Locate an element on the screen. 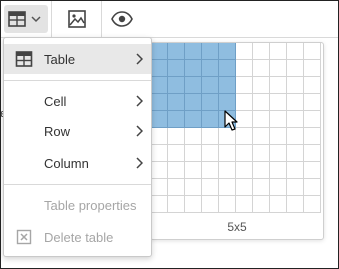  table-insert-button is located at coordinates (26, 19).